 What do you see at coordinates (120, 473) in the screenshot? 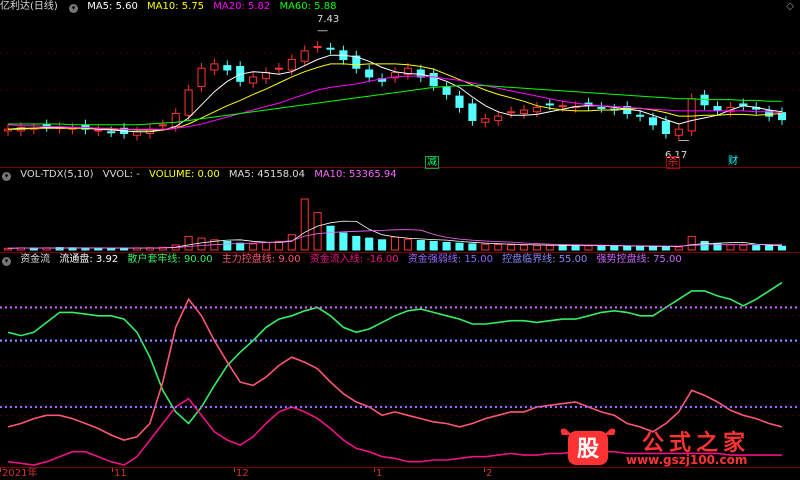
I see `date-label-nov: 11` at bounding box center [120, 473].